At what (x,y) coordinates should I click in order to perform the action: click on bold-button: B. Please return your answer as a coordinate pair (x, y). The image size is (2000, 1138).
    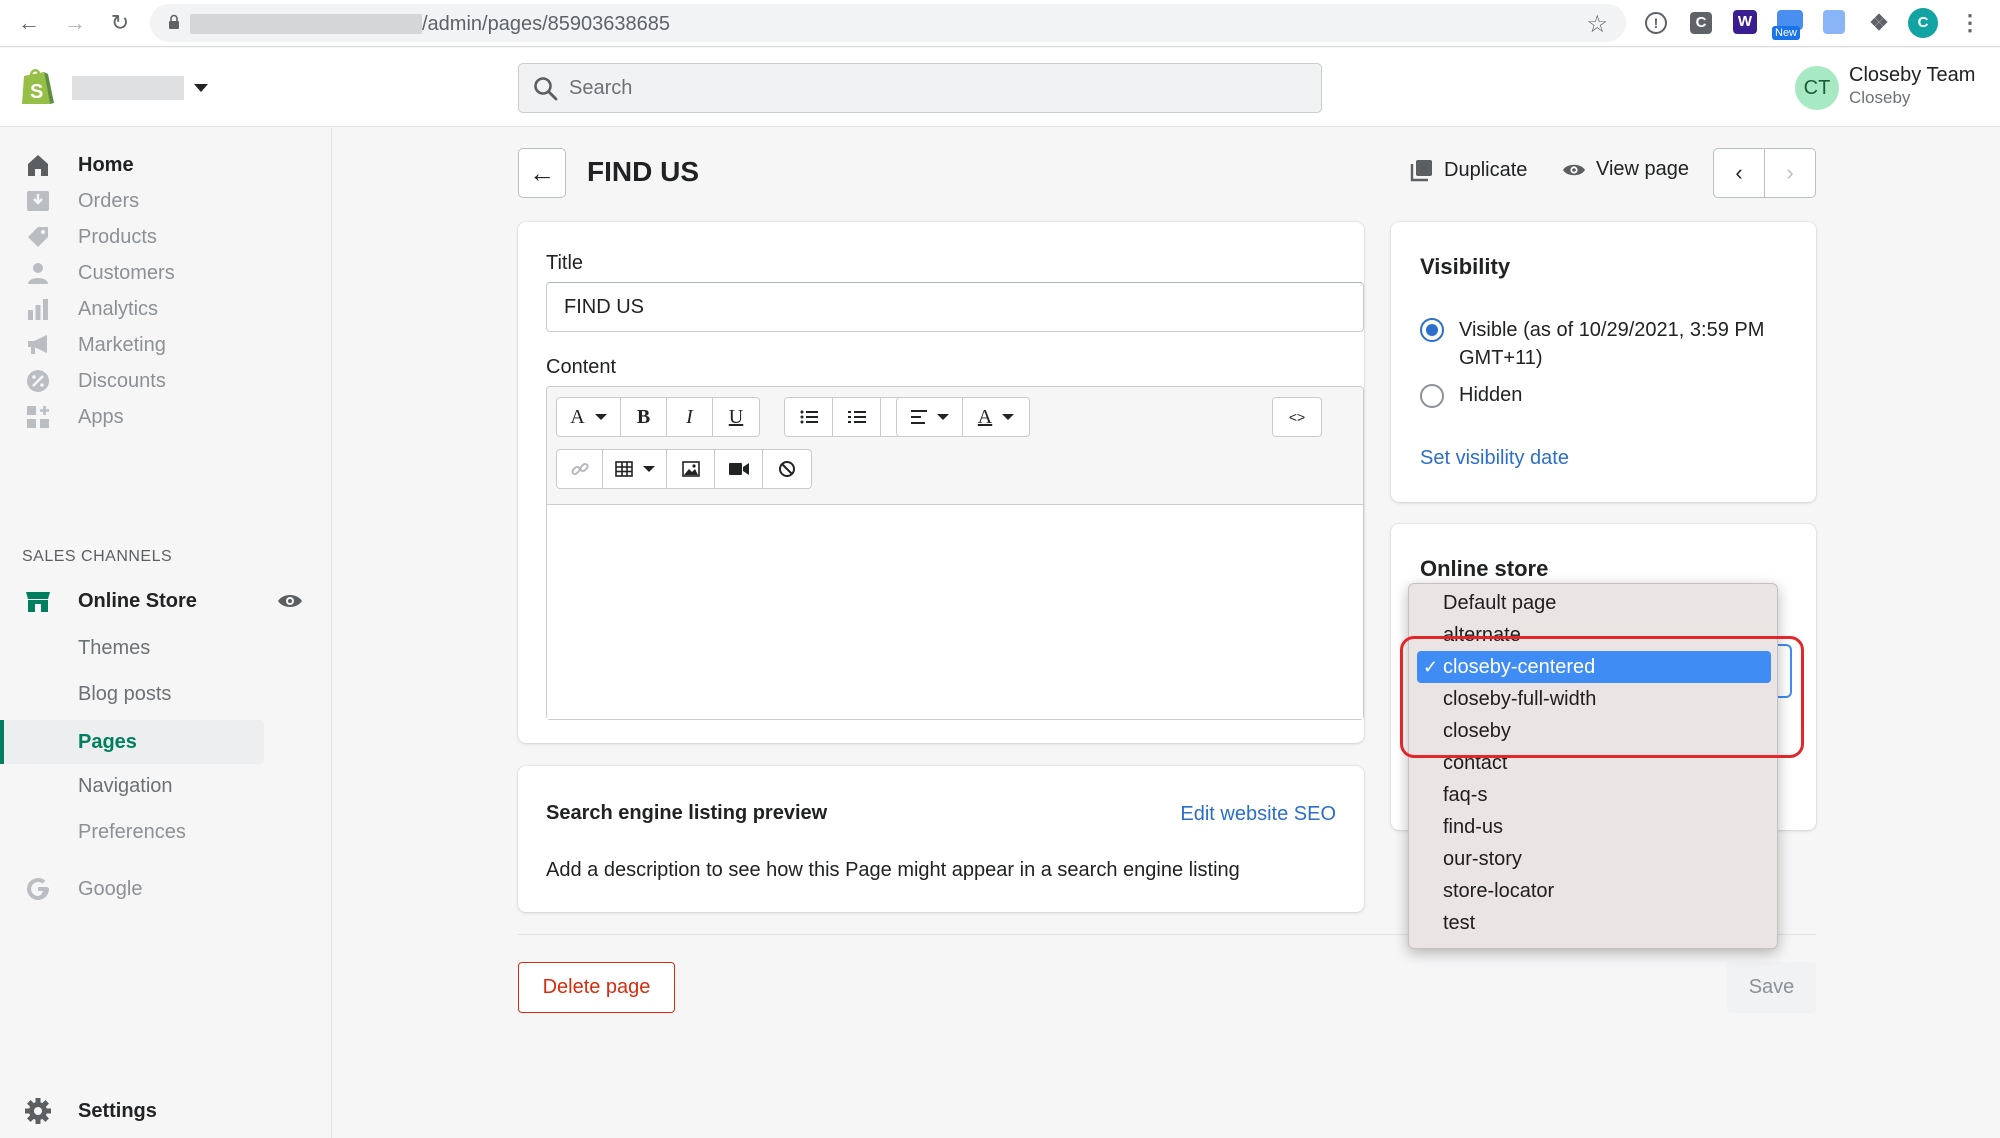
    Looking at the image, I should click on (644, 417).